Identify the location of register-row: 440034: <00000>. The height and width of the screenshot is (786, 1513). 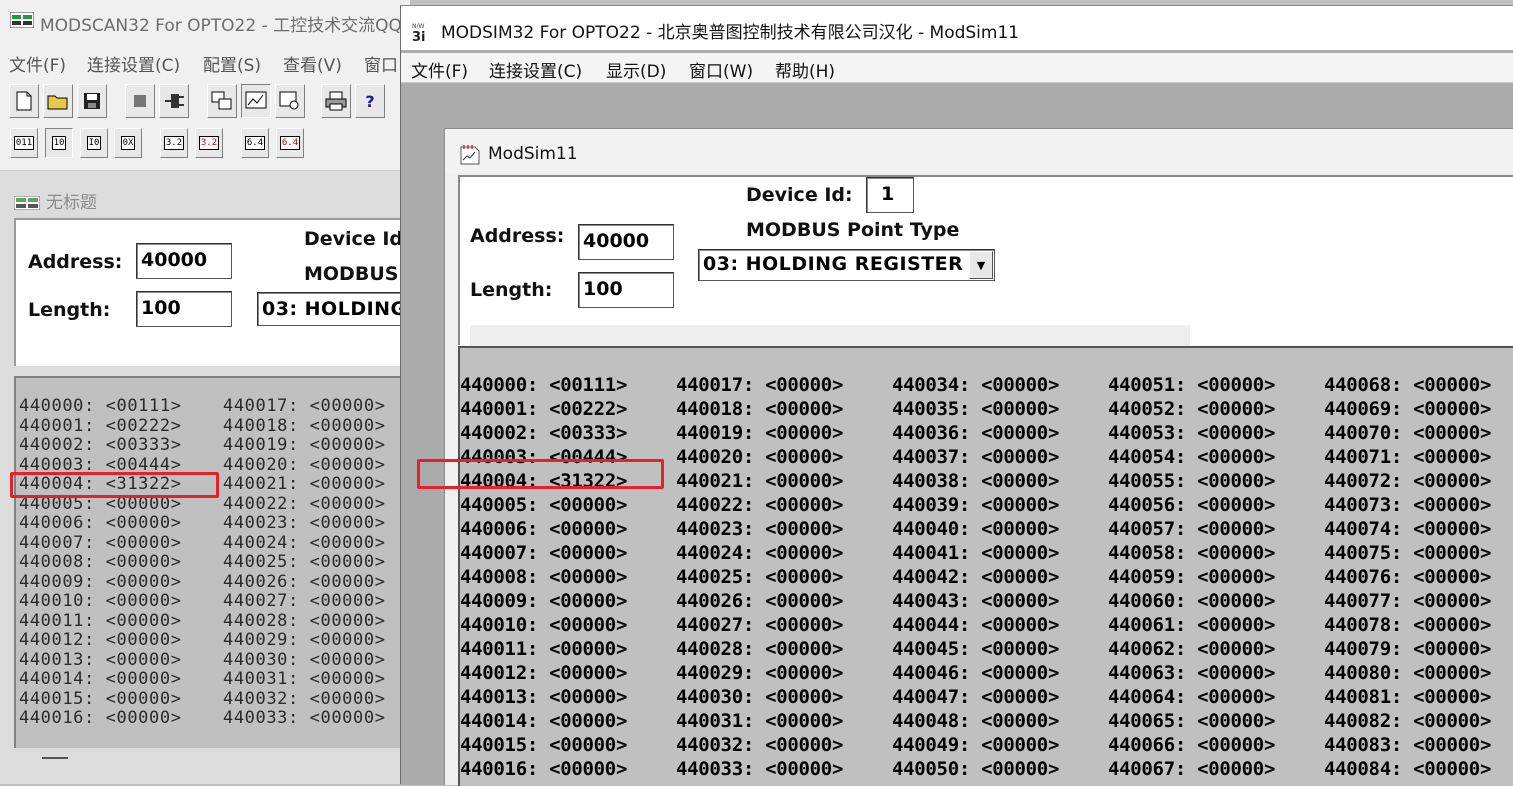
(975, 385).